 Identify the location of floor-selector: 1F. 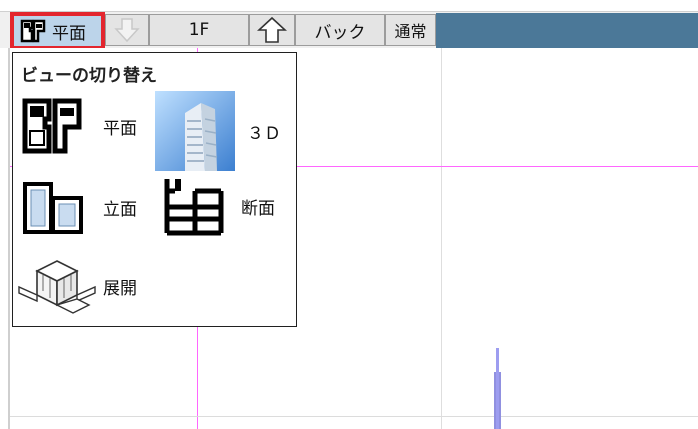
(199, 30).